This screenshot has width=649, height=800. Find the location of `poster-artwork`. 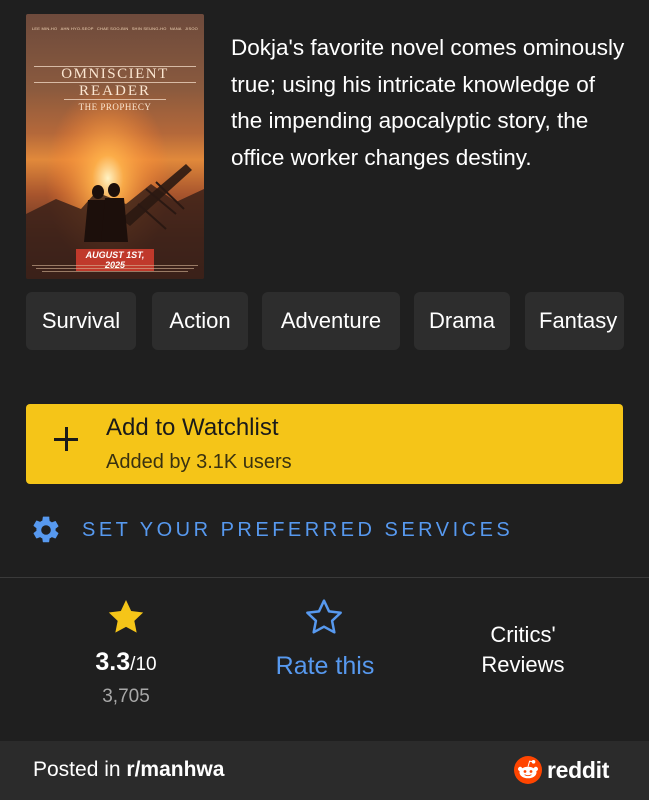

poster-artwork is located at coordinates (115, 146).